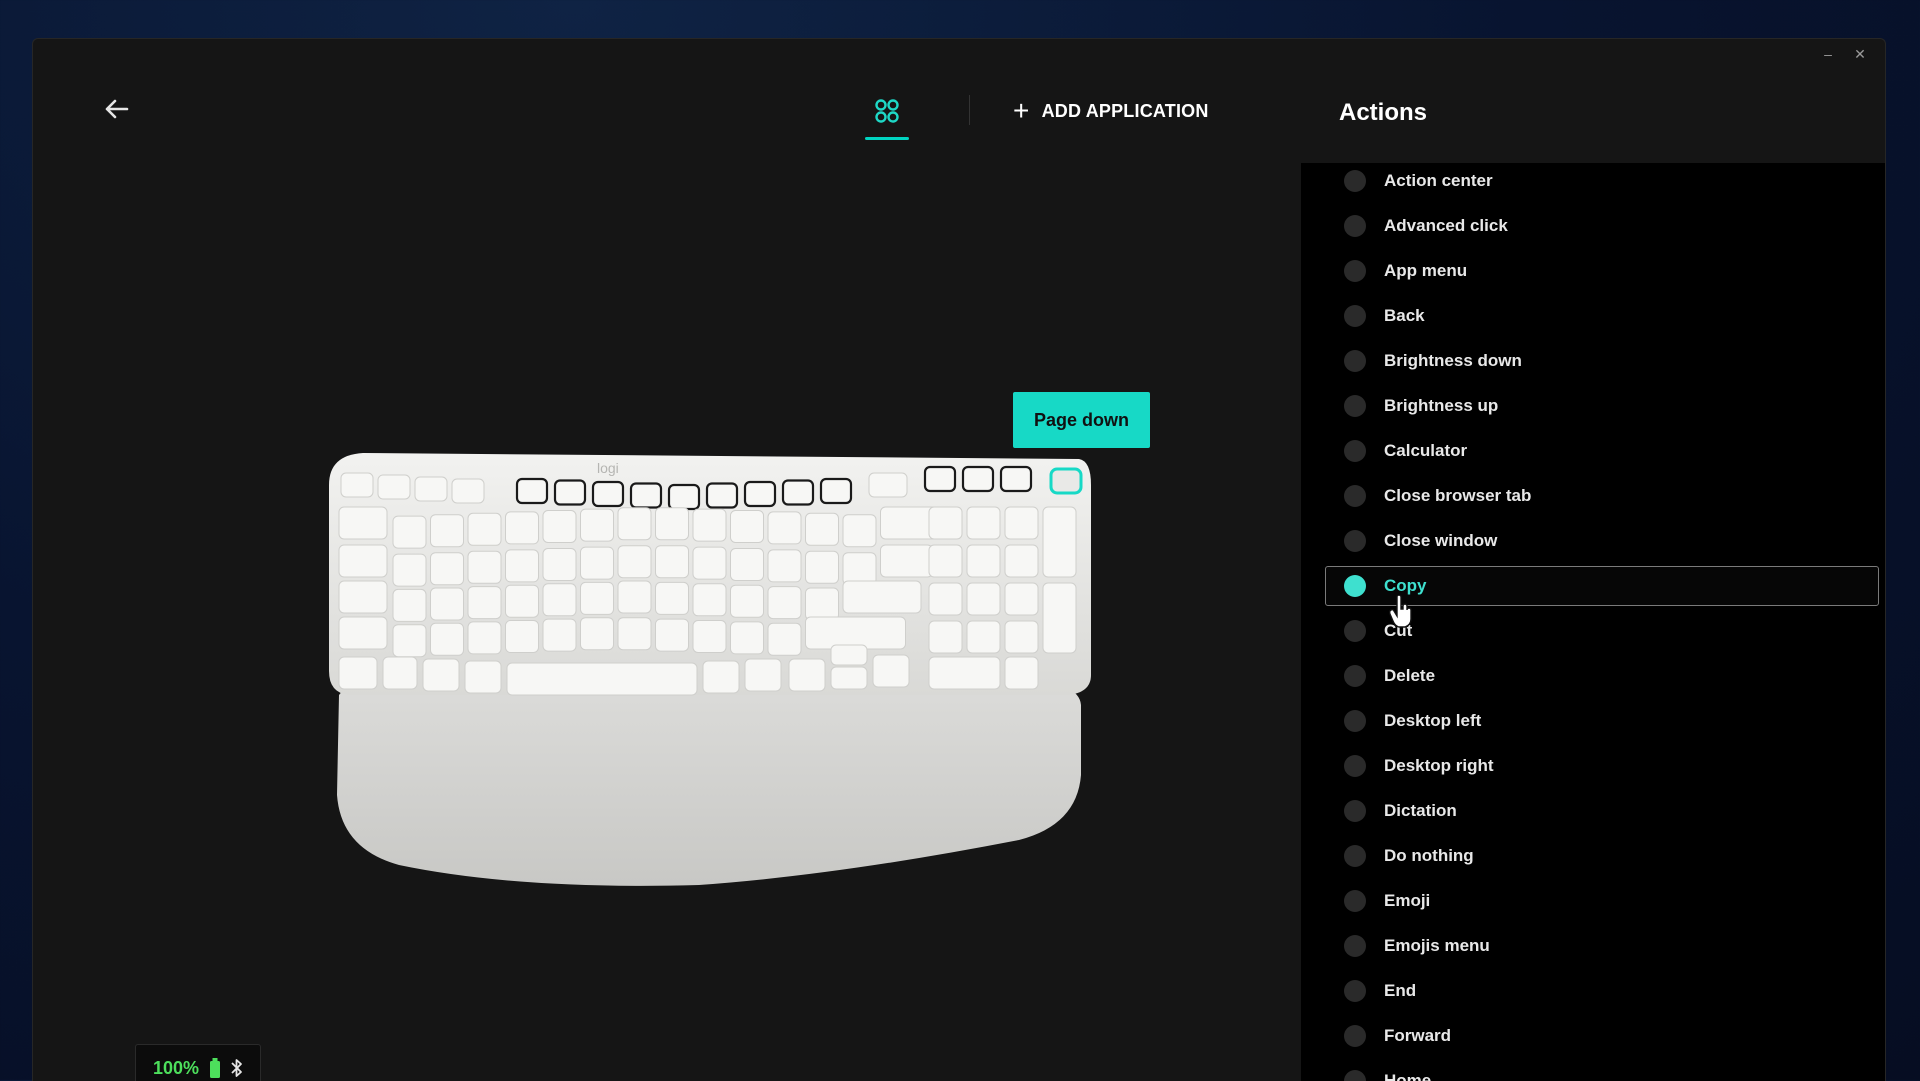  What do you see at coordinates (215, 1068) in the screenshot?
I see `battery-icon` at bounding box center [215, 1068].